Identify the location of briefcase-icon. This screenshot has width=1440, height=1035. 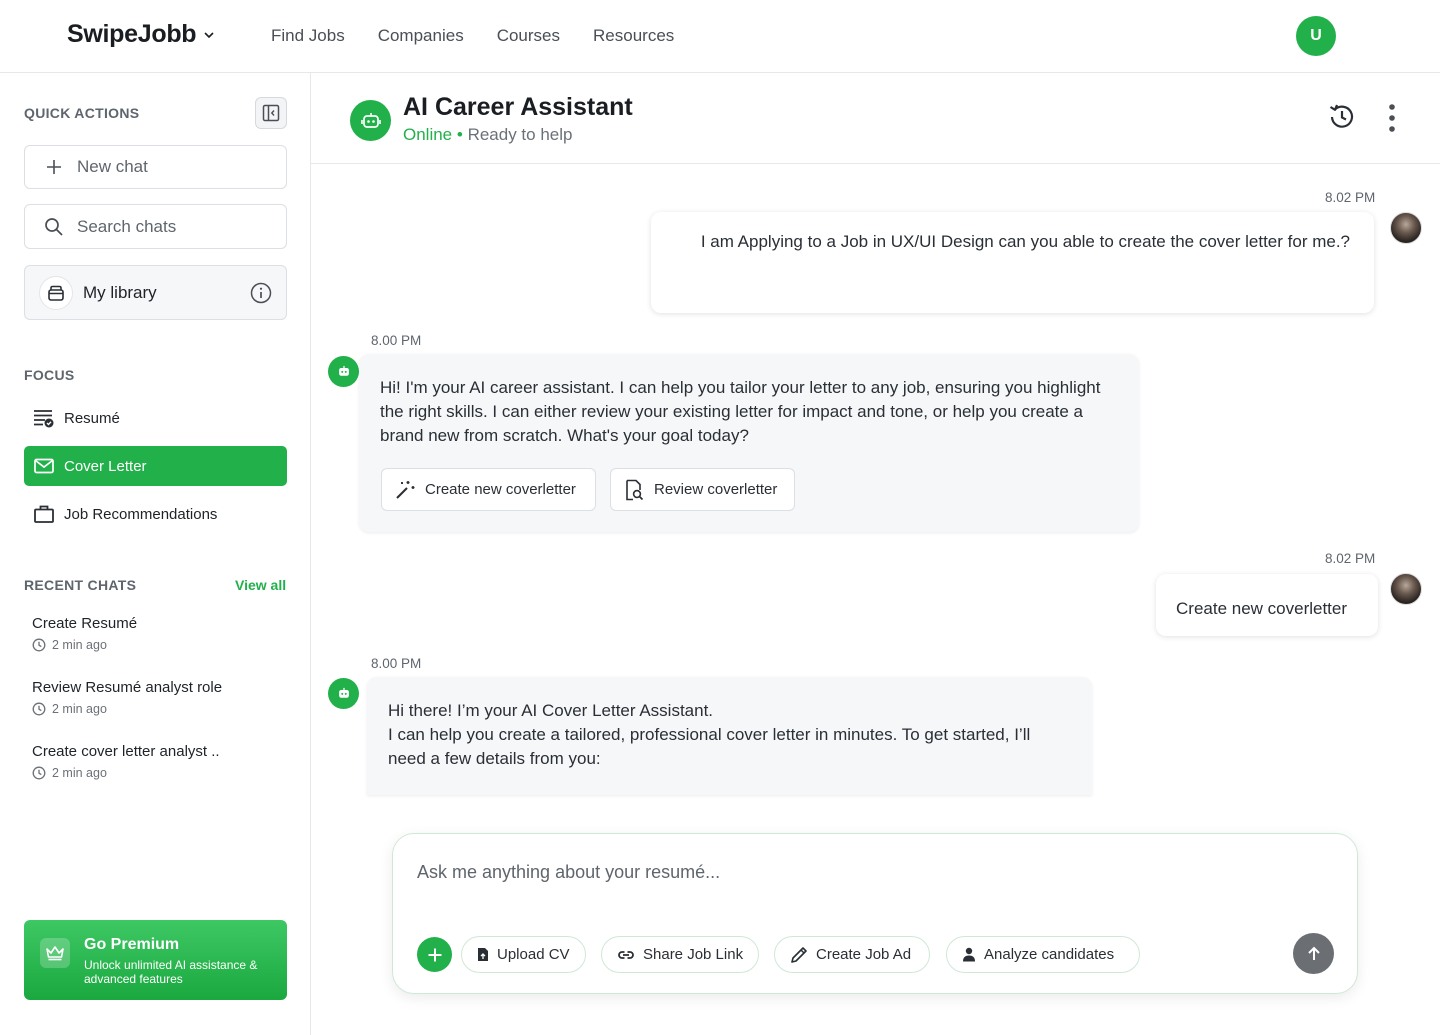
(44, 514).